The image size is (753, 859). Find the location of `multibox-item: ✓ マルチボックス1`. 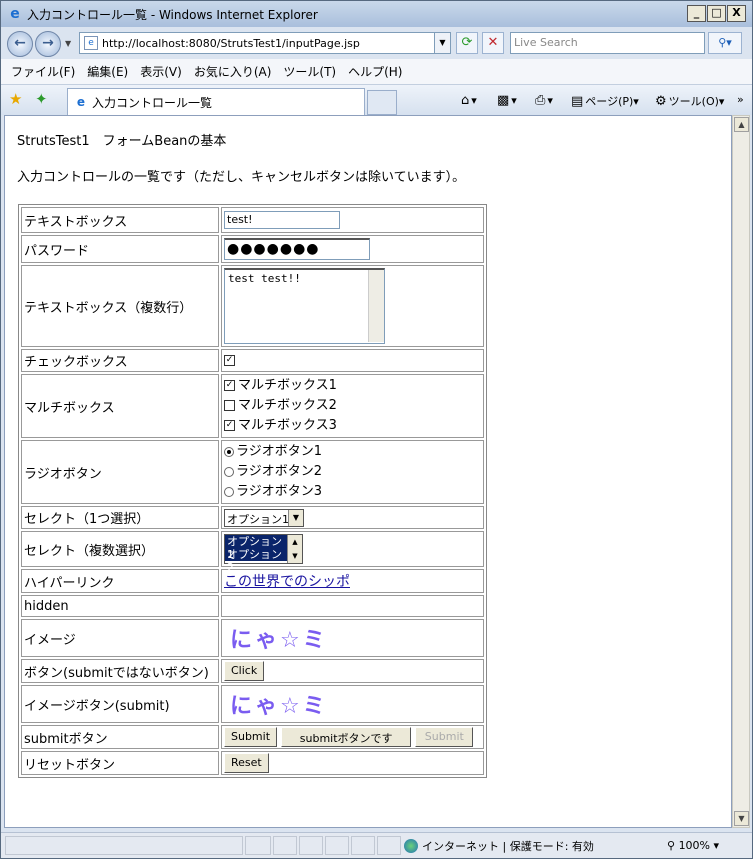

multibox-item: ✓ マルチボックス1 is located at coordinates (280, 385).